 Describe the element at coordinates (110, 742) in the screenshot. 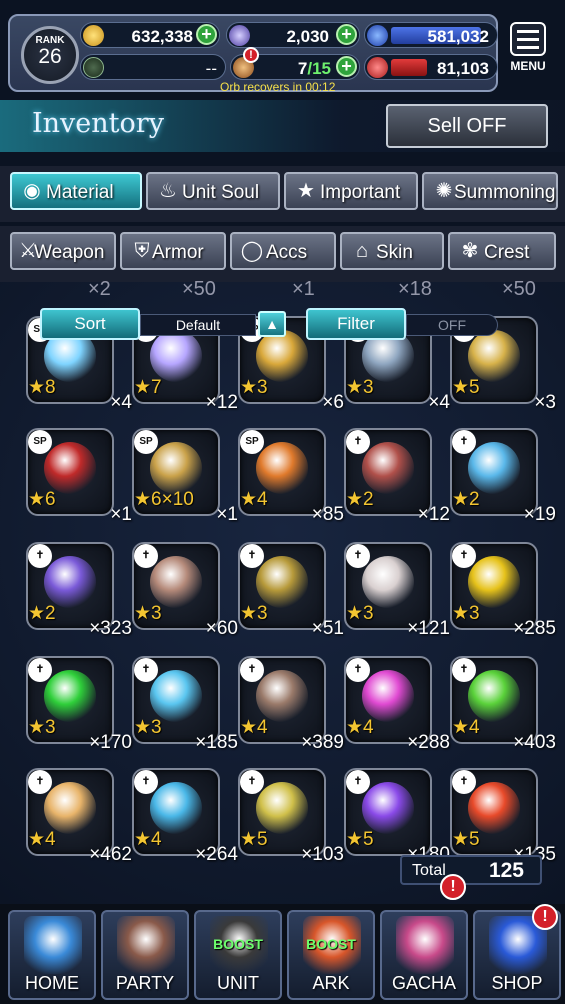

I see `item-quantity: ×170` at that location.